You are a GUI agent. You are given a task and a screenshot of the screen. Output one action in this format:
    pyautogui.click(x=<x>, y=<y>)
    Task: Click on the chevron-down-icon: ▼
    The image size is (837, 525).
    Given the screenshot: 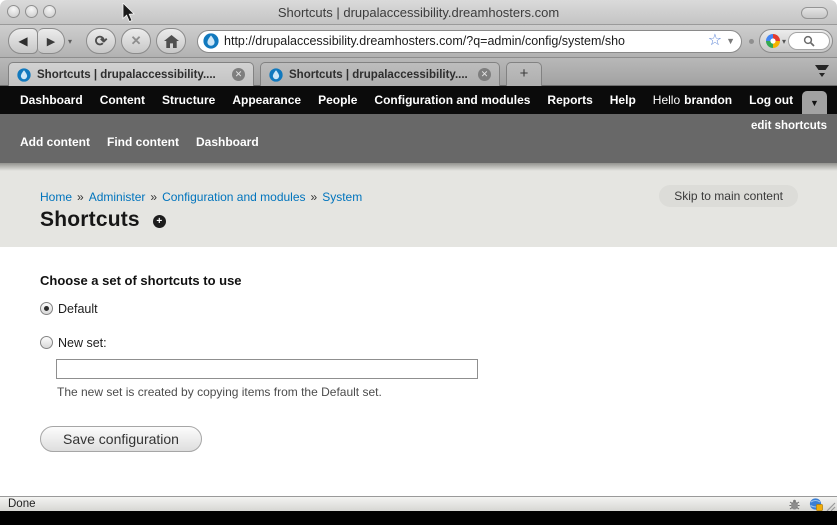 What is the action you would take?
    pyautogui.click(x=814, y=102)
    